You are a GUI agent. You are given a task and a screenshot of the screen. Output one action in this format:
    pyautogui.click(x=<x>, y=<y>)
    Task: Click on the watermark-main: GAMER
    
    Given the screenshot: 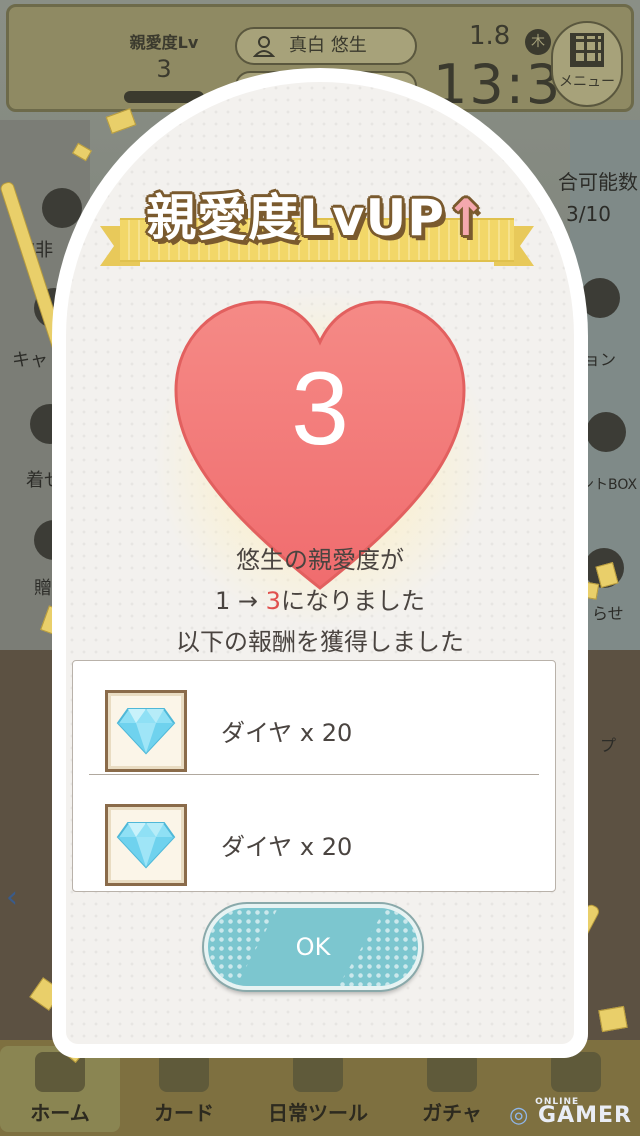 What is the action you would take?
    pyautogui.click(x=585, y=1115)
    